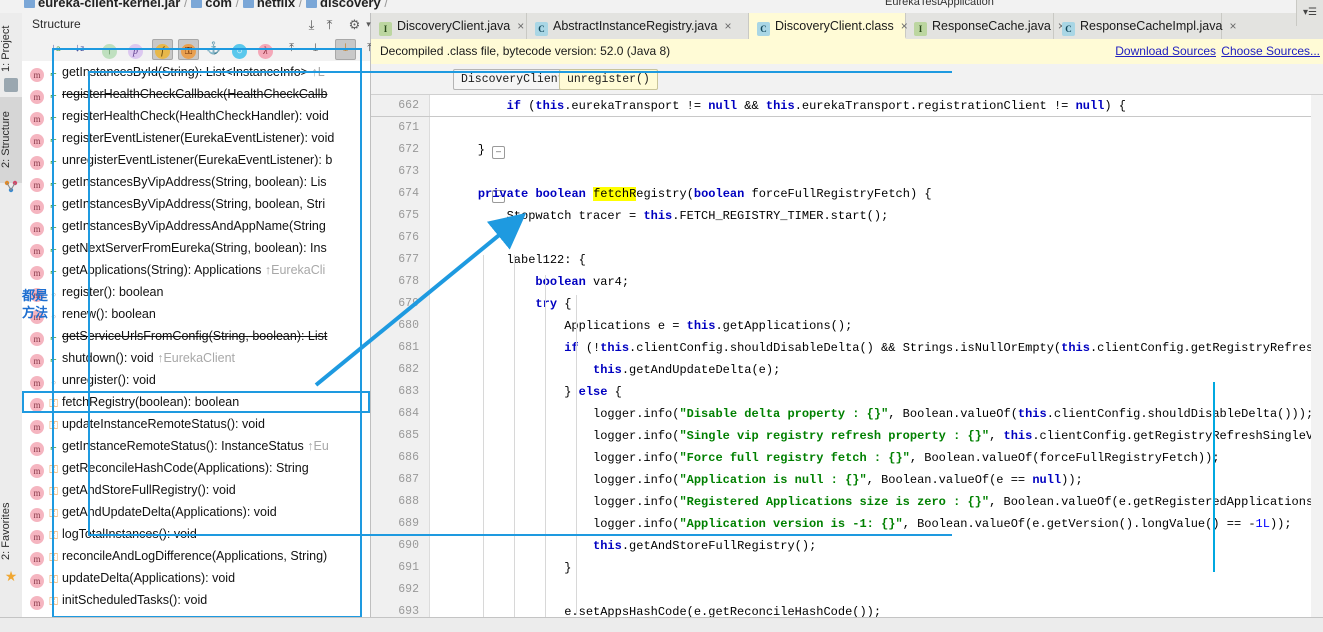  What do you see at coordinates (162, 270) in the screenshot?
I see `structure-item-label: getApplications(String): Applications` at bounding box center [162, 270].